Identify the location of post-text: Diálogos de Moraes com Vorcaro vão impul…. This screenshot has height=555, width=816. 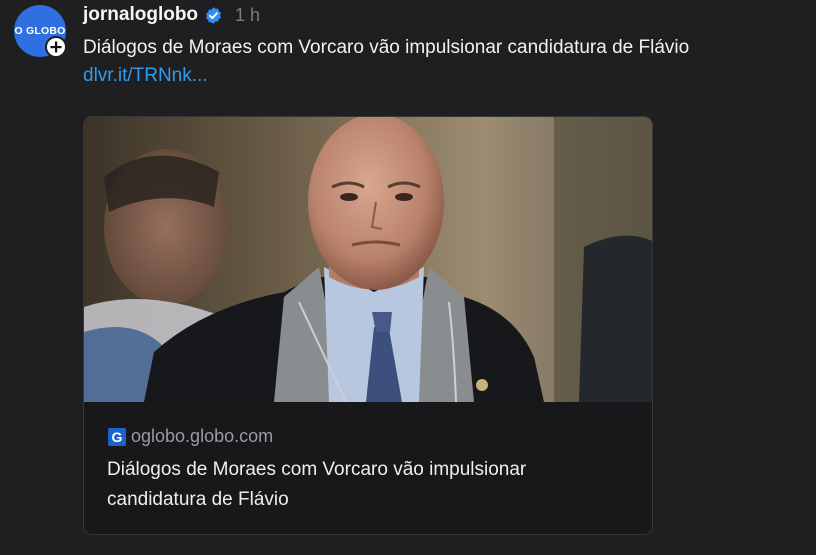
(445, 62).